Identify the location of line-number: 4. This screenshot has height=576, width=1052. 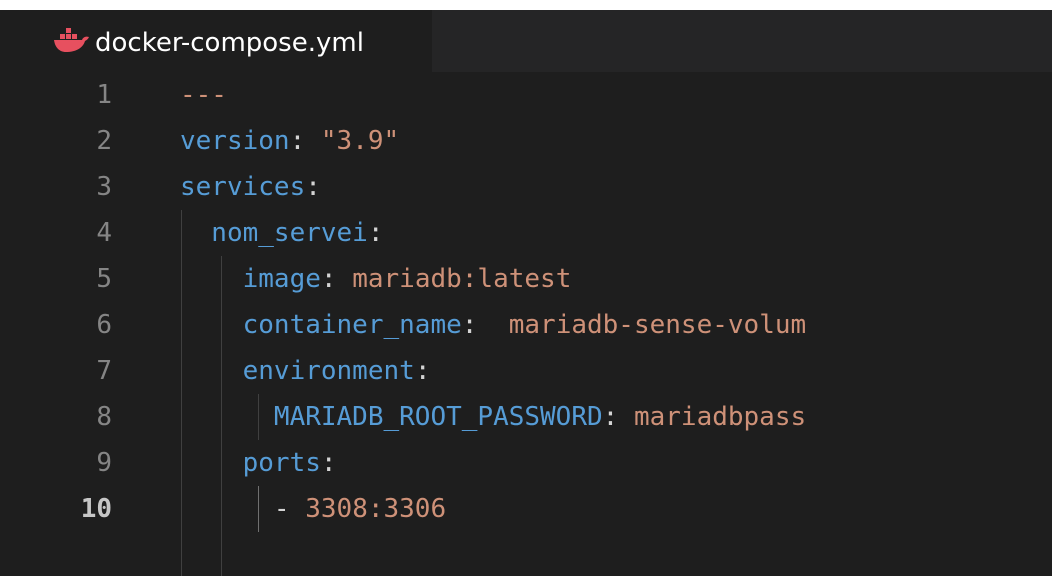
(104, 233).